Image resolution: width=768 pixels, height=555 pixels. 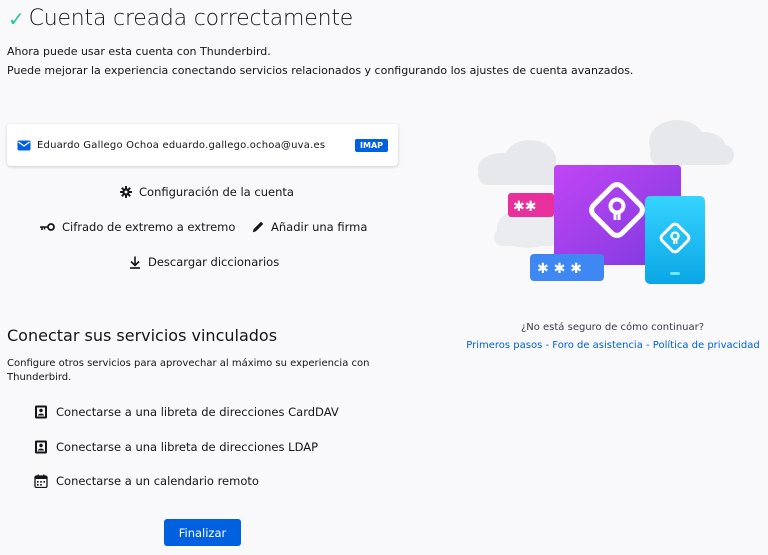 What do you see at coordinates (606, 202) in the screenshot?
I see `account-security-illustration: ✱✱ ✱ ✱ ✱` at bounding box center [606, 202].